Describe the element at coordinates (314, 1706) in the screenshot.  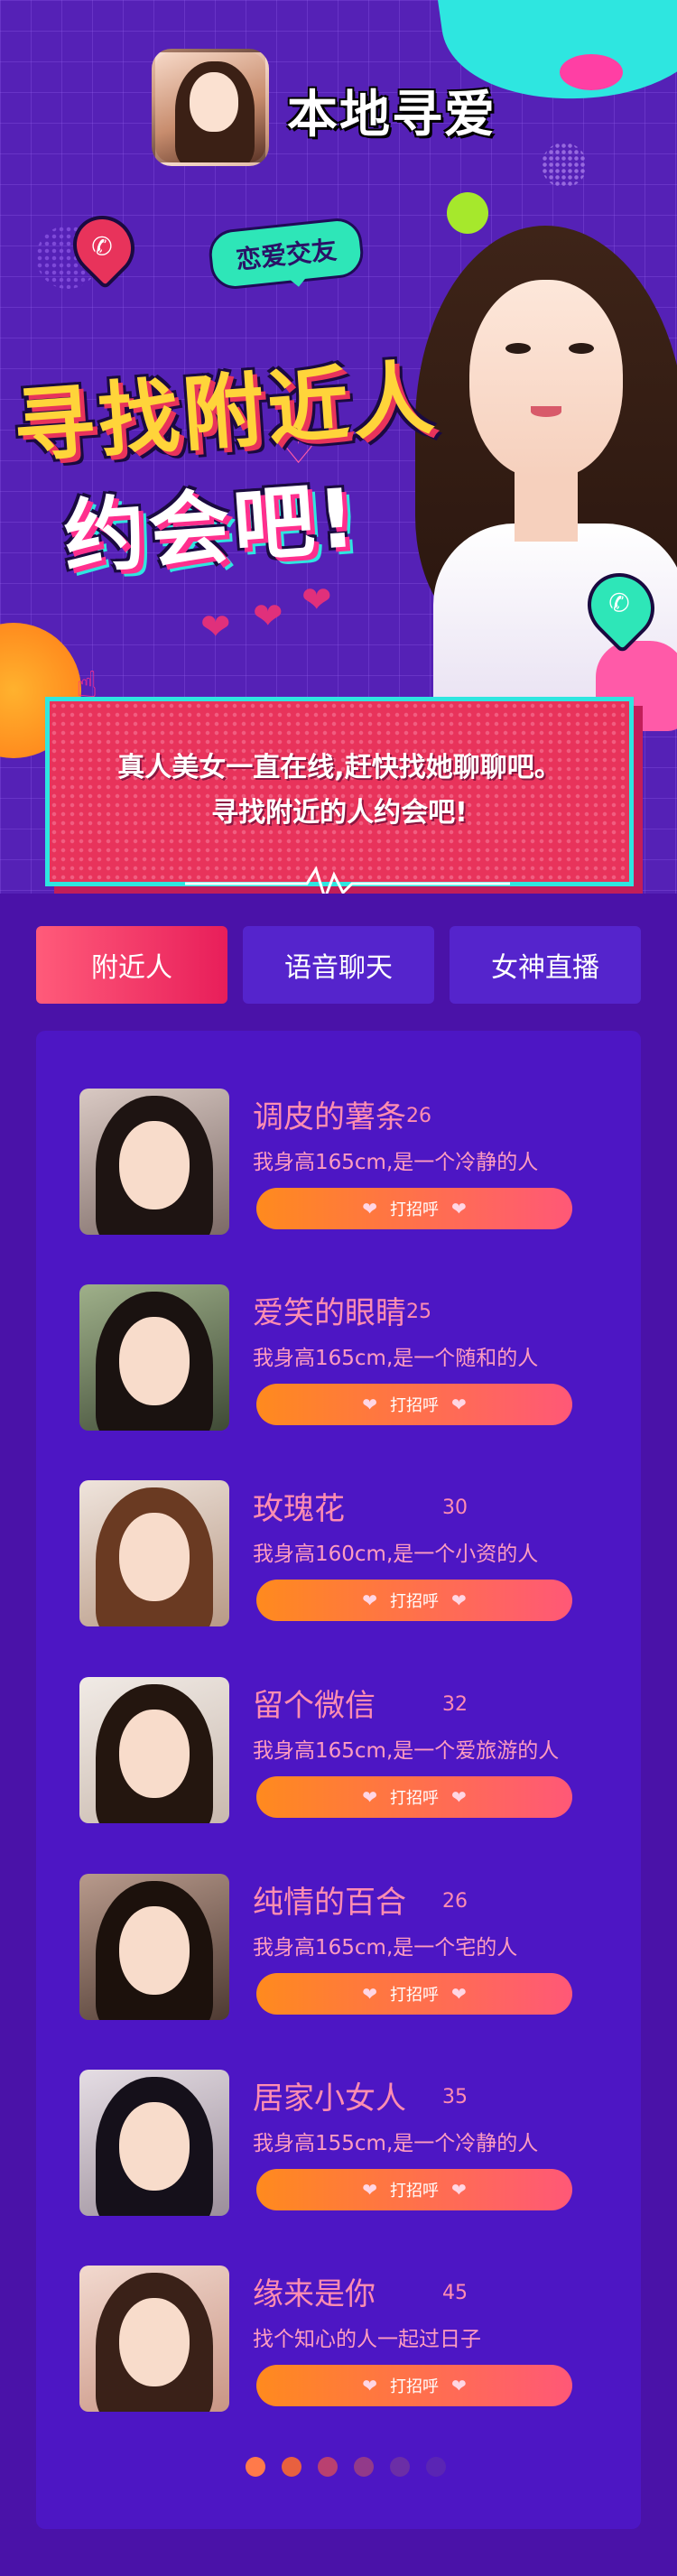
I see `profile-name: 留个微信` at that location.